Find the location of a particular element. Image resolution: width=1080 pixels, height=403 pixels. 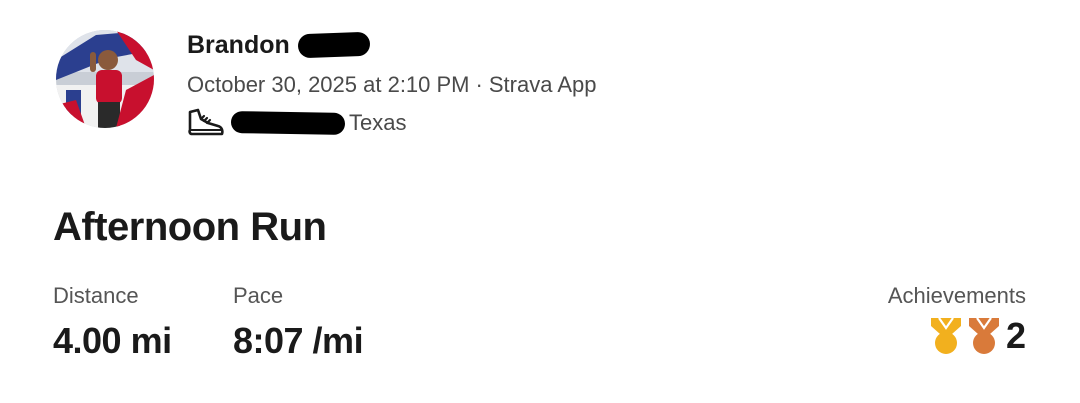

redacted-city is located at coordinates (288, 123).